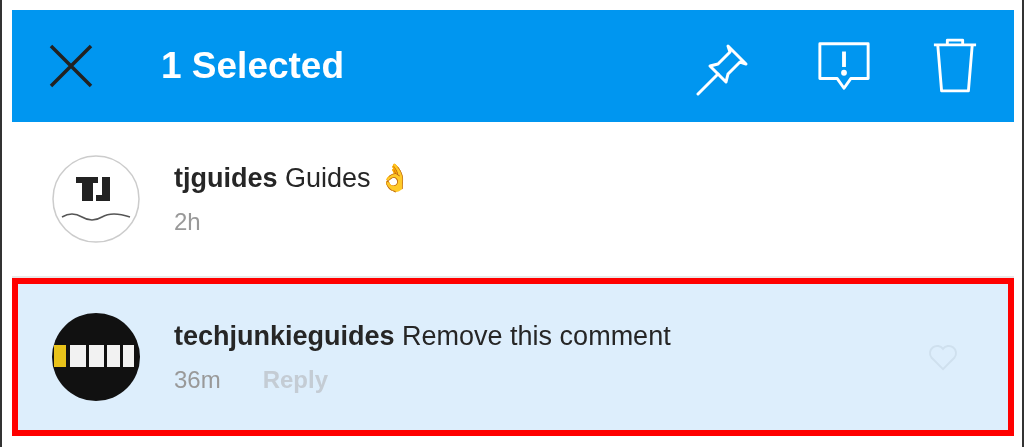  Describe the element at coordinates (294, 178) in the screenshot. I see `comment-text: tjguides Guides 👌` at that location.